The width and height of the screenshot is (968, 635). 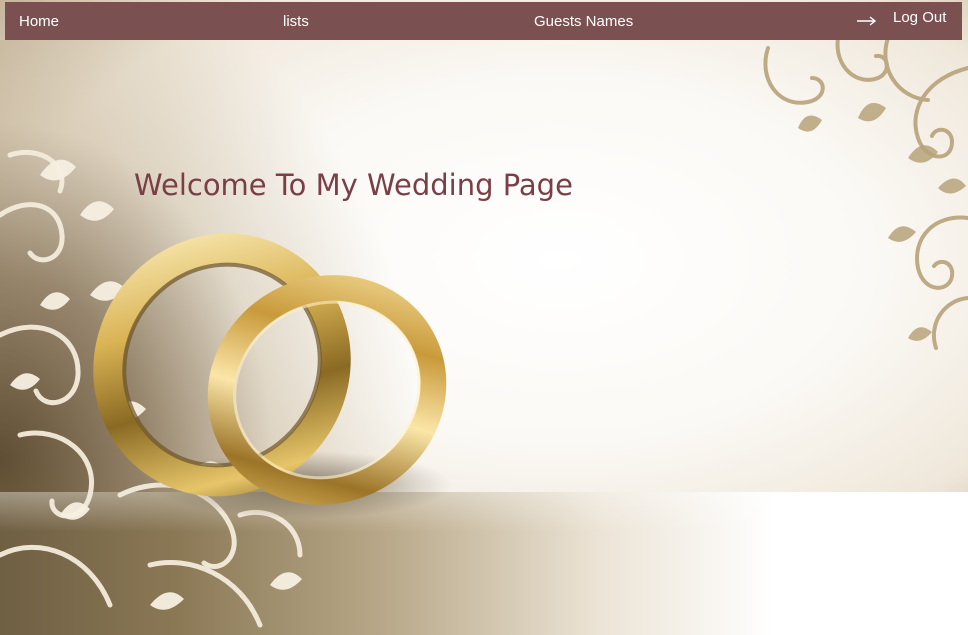 What do you see at coordinates (296, 21) in the screenshot?
I see `nav-lists-link: lists` at bounding box center [296, 21].